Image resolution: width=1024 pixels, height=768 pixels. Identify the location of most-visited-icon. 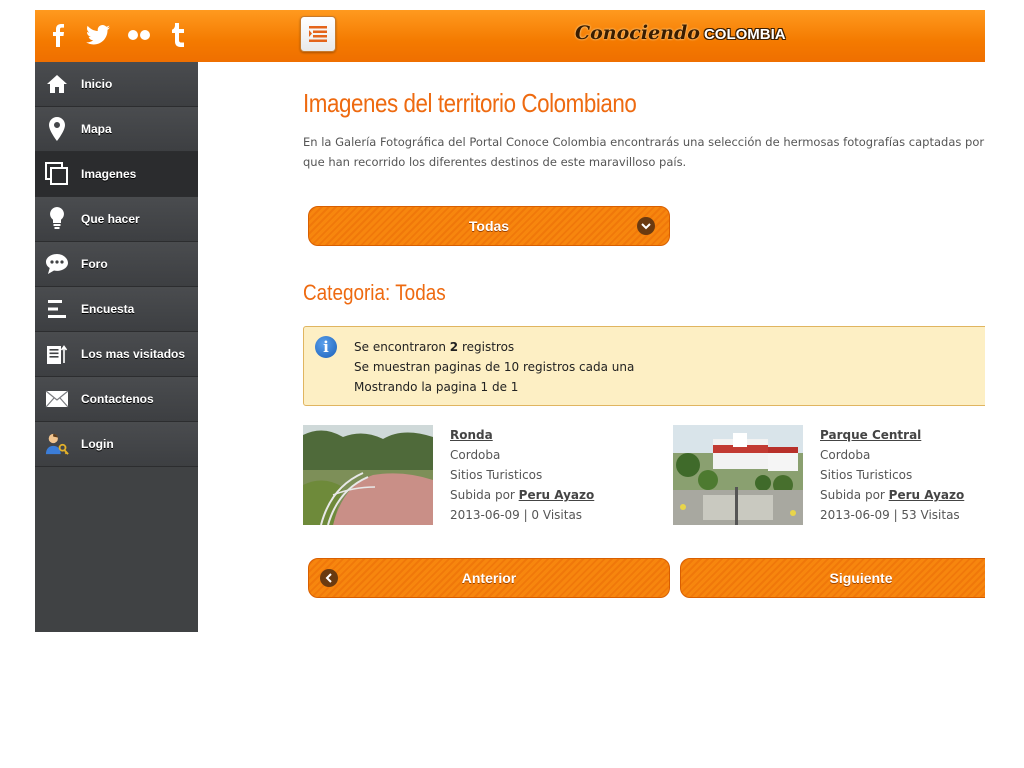
(57, 354).